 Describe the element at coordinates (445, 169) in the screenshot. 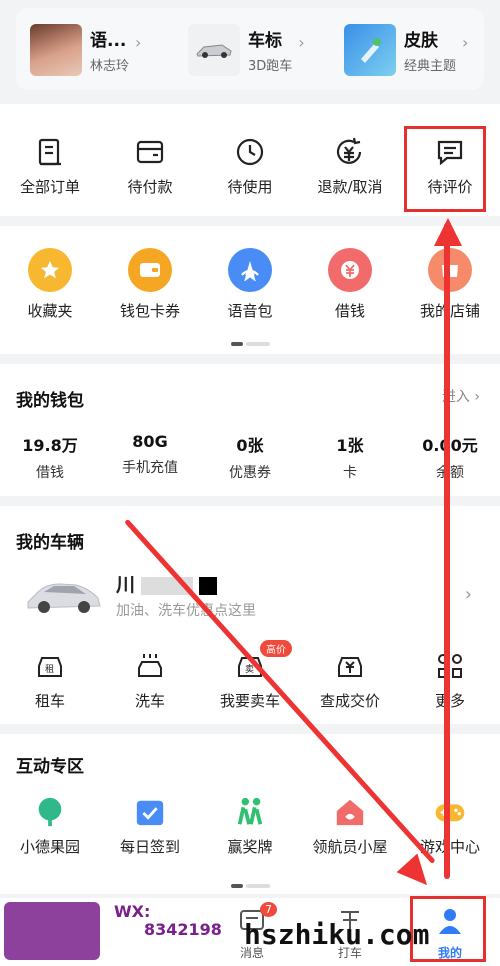

I see `highlight-box-review` at that location.